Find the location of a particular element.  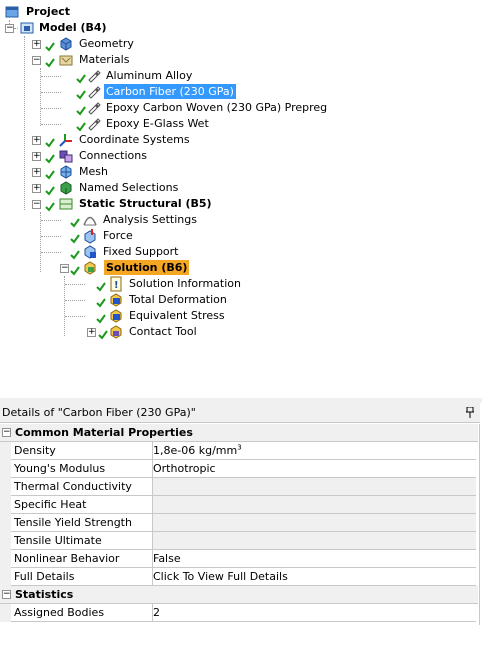

tree-item-fixed-support: Fixed Support is located at coordinates (125, 252).